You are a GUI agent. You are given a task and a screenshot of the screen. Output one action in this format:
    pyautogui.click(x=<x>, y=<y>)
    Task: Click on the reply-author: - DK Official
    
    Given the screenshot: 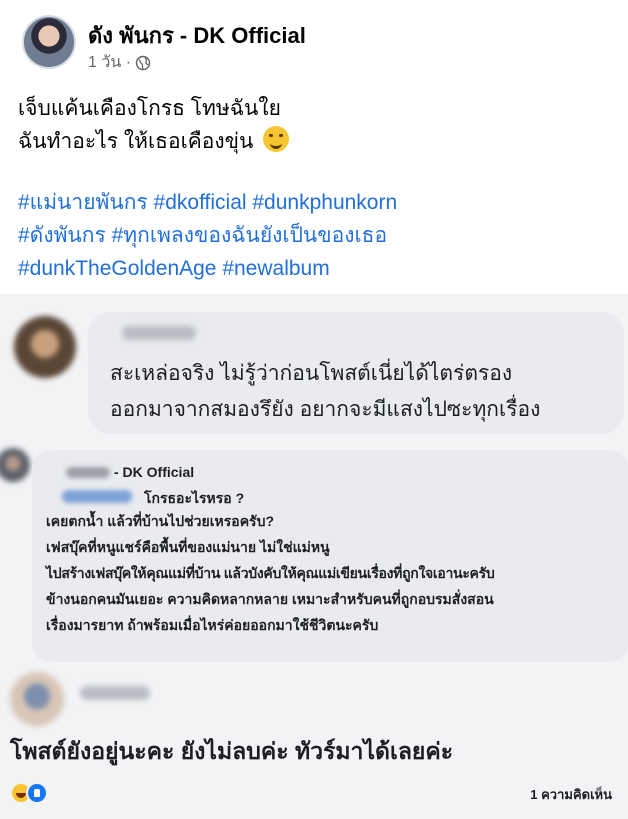 What is the action you would take?
    pyautogui.click(x=130, y=472)
    